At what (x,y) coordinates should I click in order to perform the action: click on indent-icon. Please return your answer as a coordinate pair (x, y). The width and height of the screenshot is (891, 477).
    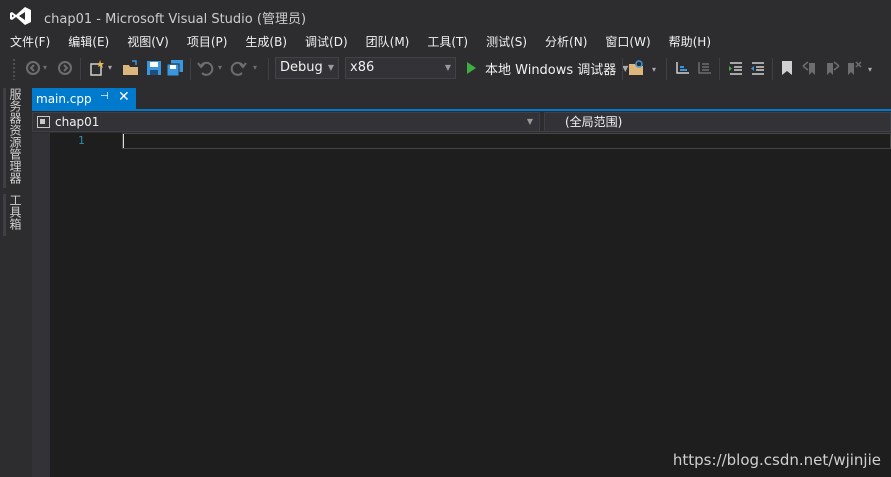
    Looking at the image, I should click on (736, 68).